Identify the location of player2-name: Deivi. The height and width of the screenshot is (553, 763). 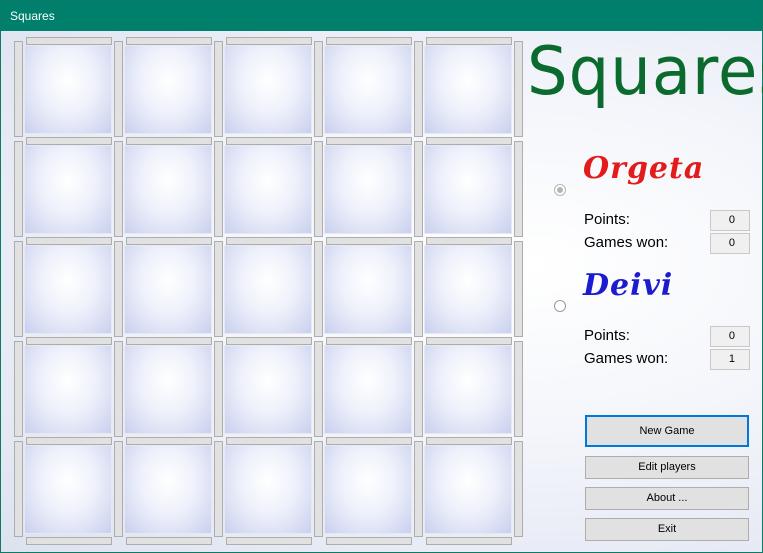
(628, 285).